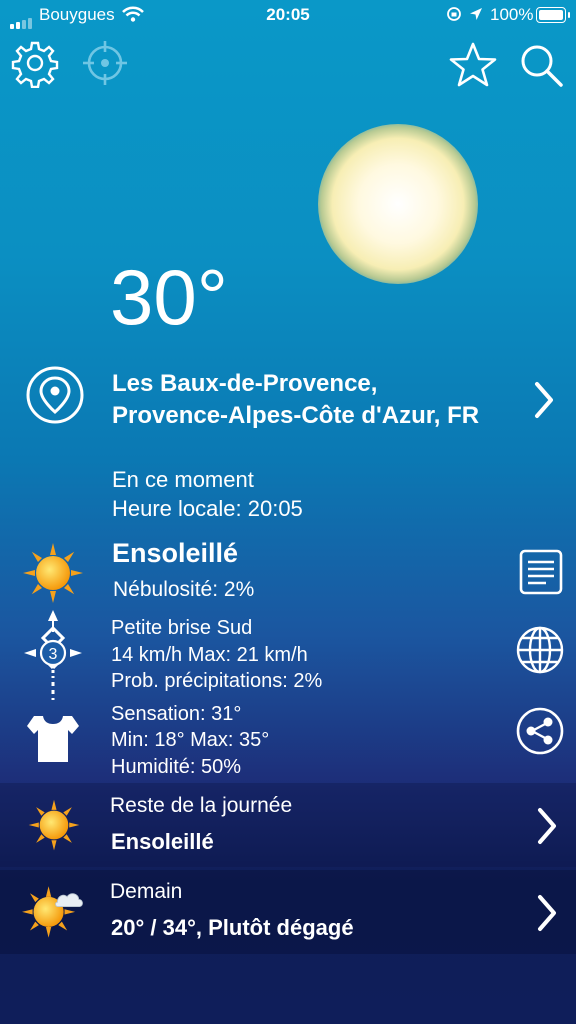 The image size is (576, 1024). What do you see at coordinates (176, 714) in the screenshot?
I see `feels-like: Sensation: 31°` at bounding box center [176, 714].